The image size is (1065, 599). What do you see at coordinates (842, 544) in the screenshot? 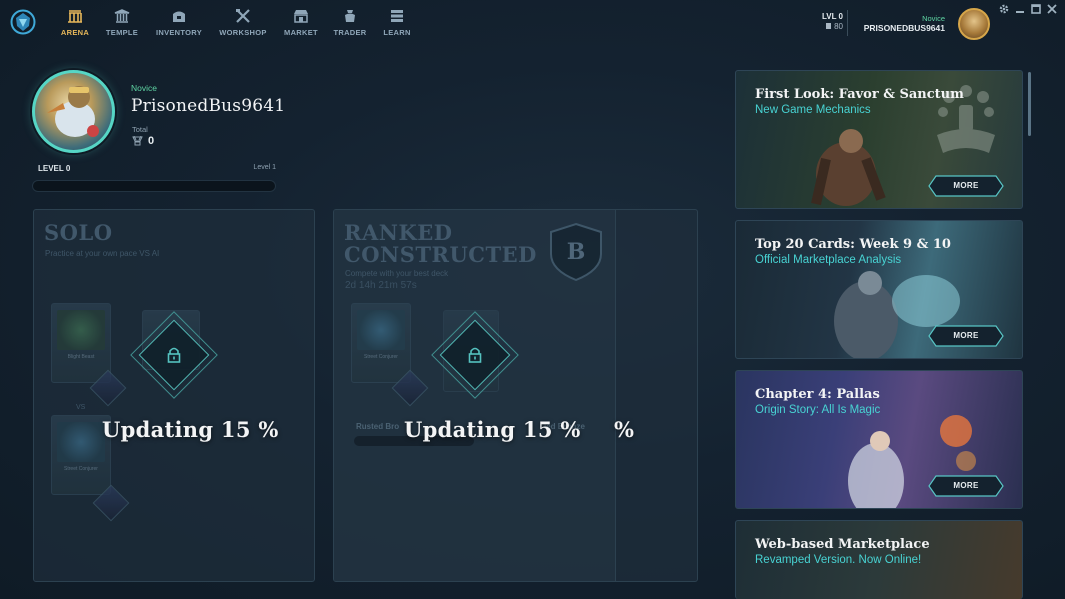
I see `news-title: Web-based Marketplace` at bounding box center [842, 544].